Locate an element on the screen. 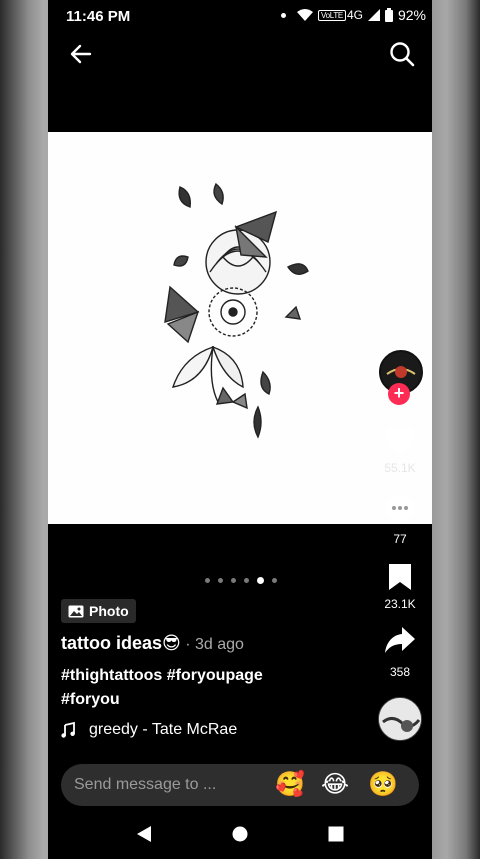 The width and height of the screenshot is (480, 859). back-button is located at coordinates (81, 54).